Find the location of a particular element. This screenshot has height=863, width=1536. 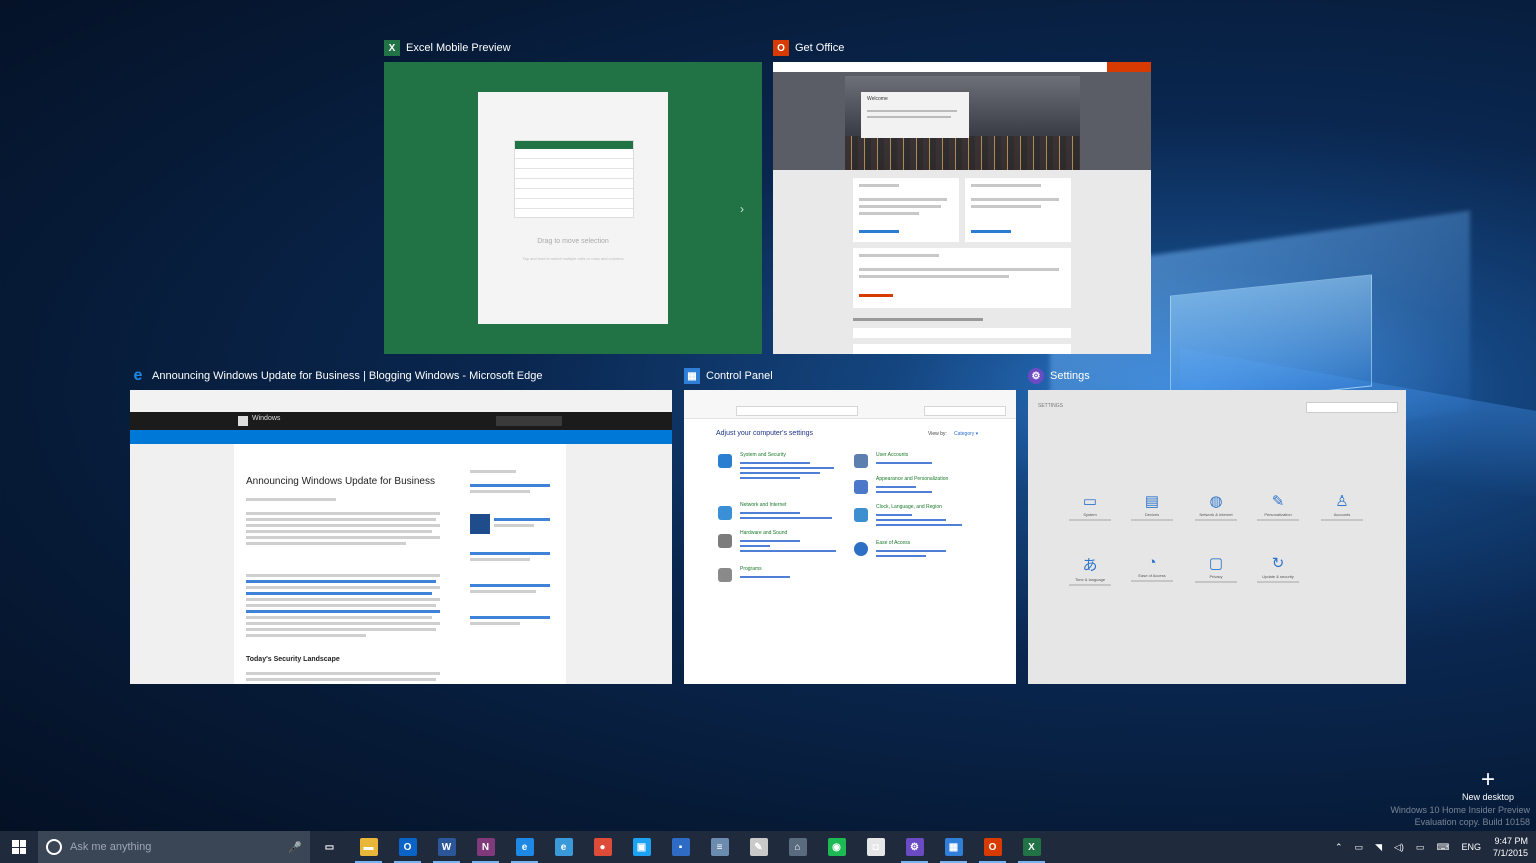

cp-category-link: Programs is located at coordinates (751, 569).